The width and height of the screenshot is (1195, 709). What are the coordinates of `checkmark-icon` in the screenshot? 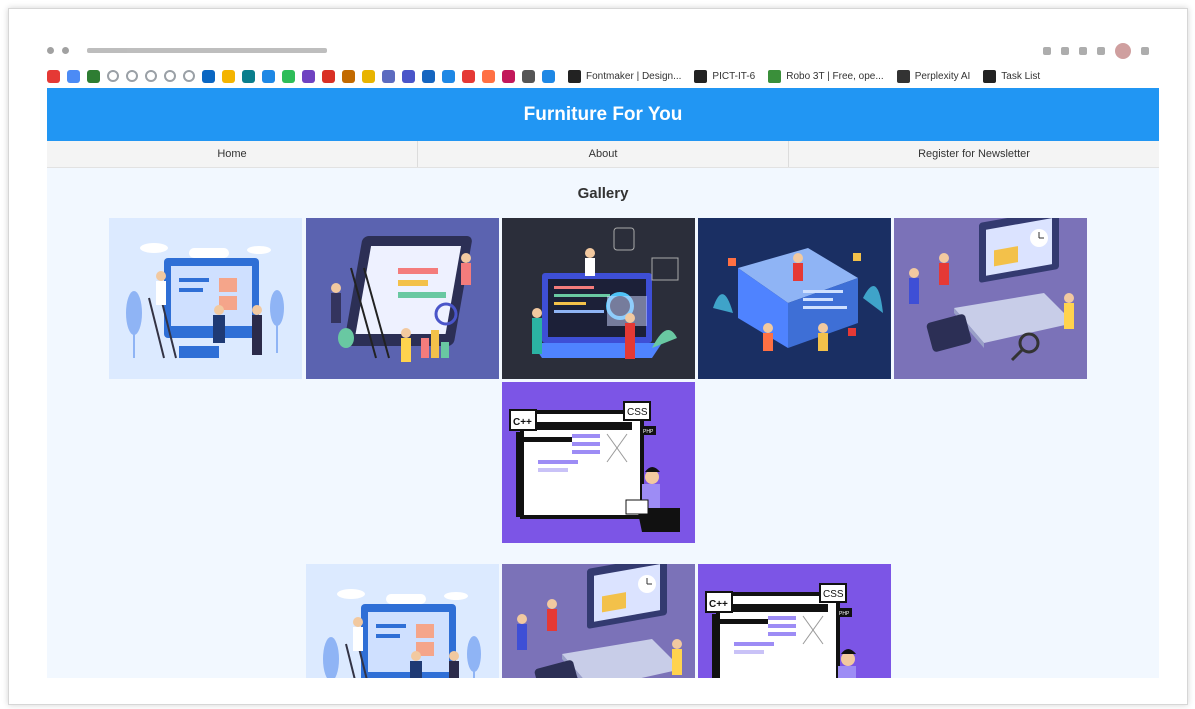 It's located at (990, 76).